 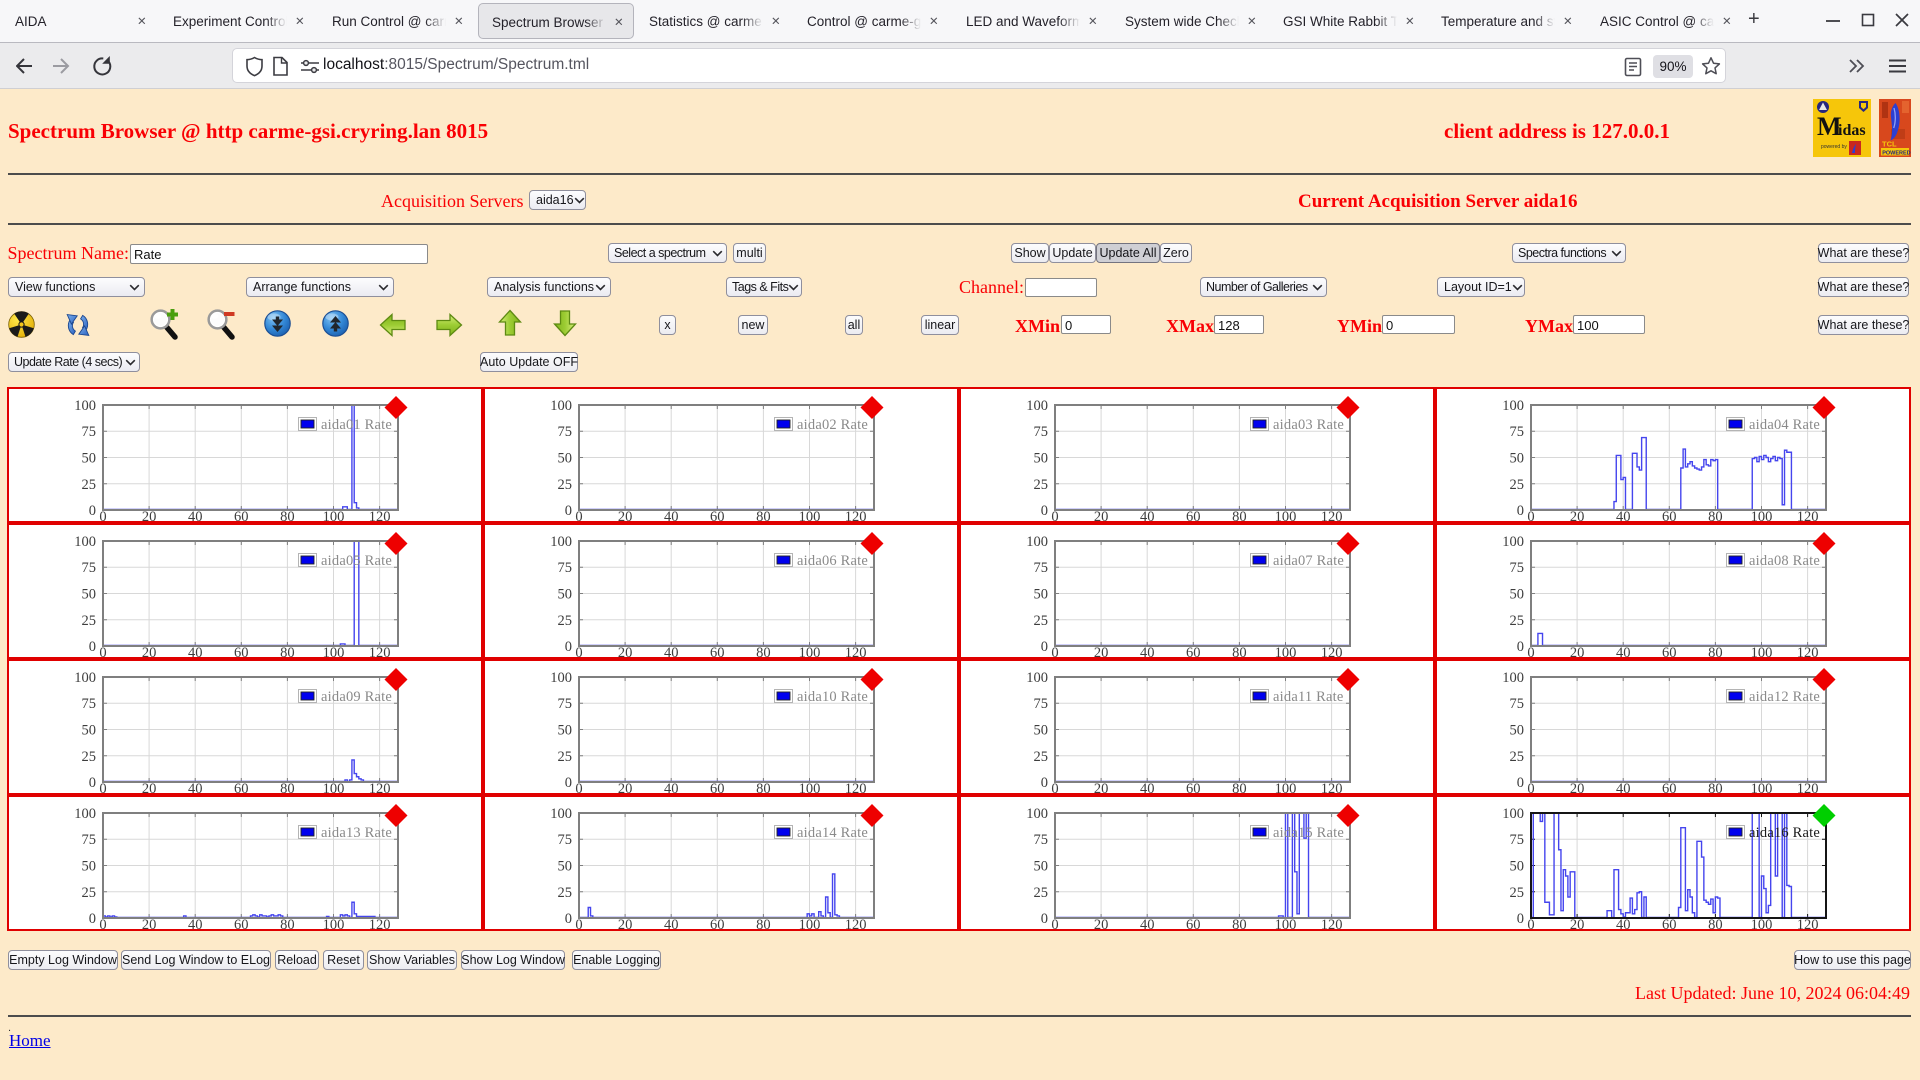 I want to click on svg-text: aida05 Rate, so click(x=356, y=561).